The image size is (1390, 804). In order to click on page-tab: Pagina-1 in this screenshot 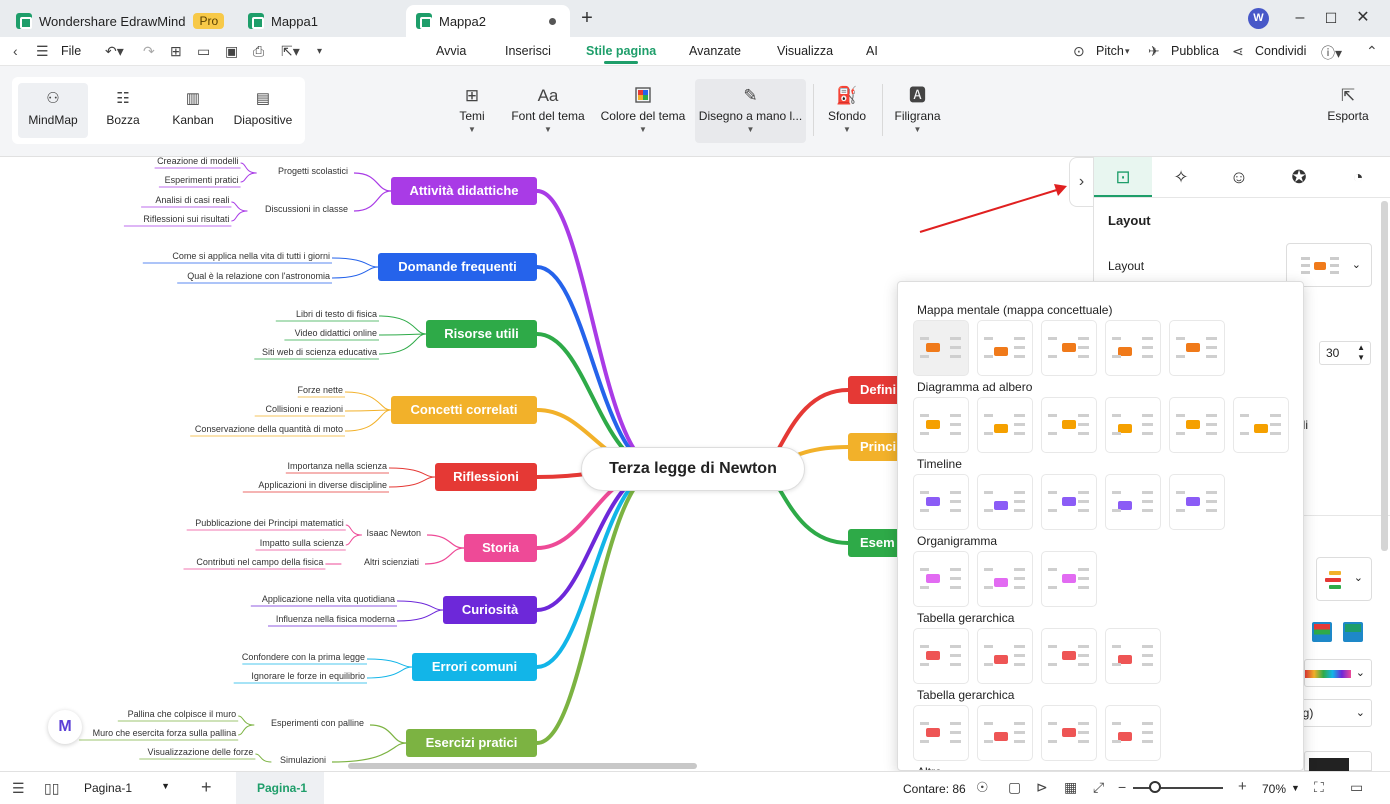, I will do `click(280, 788)`.